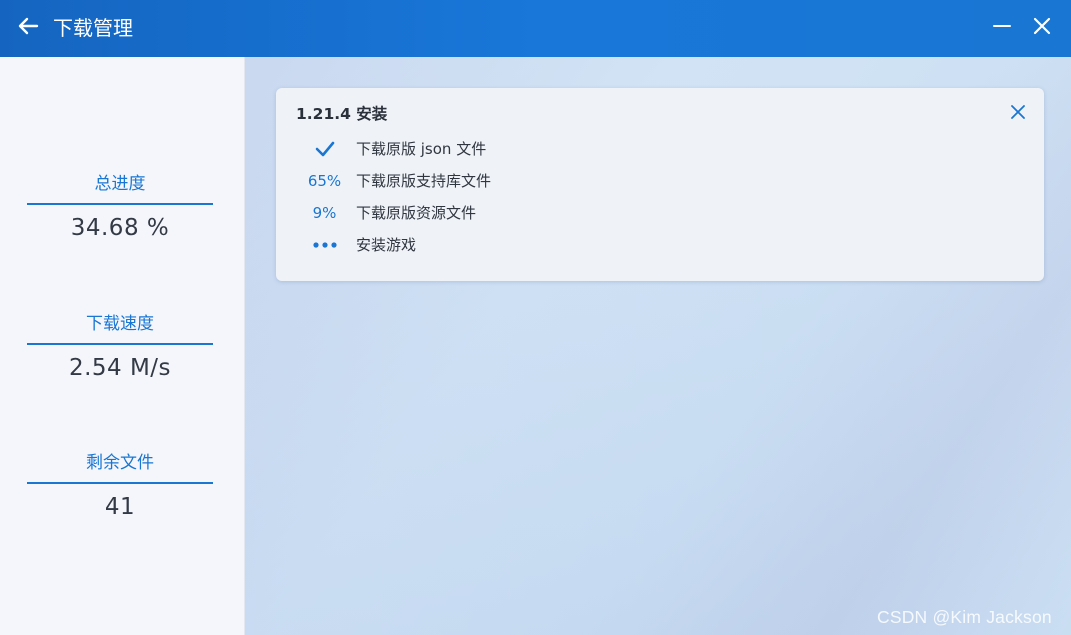 This screenshot has height=635, width=1071. Describe the element at coordinates (324, 245) in the screenshot. I see `more-dots-icon` at that location.